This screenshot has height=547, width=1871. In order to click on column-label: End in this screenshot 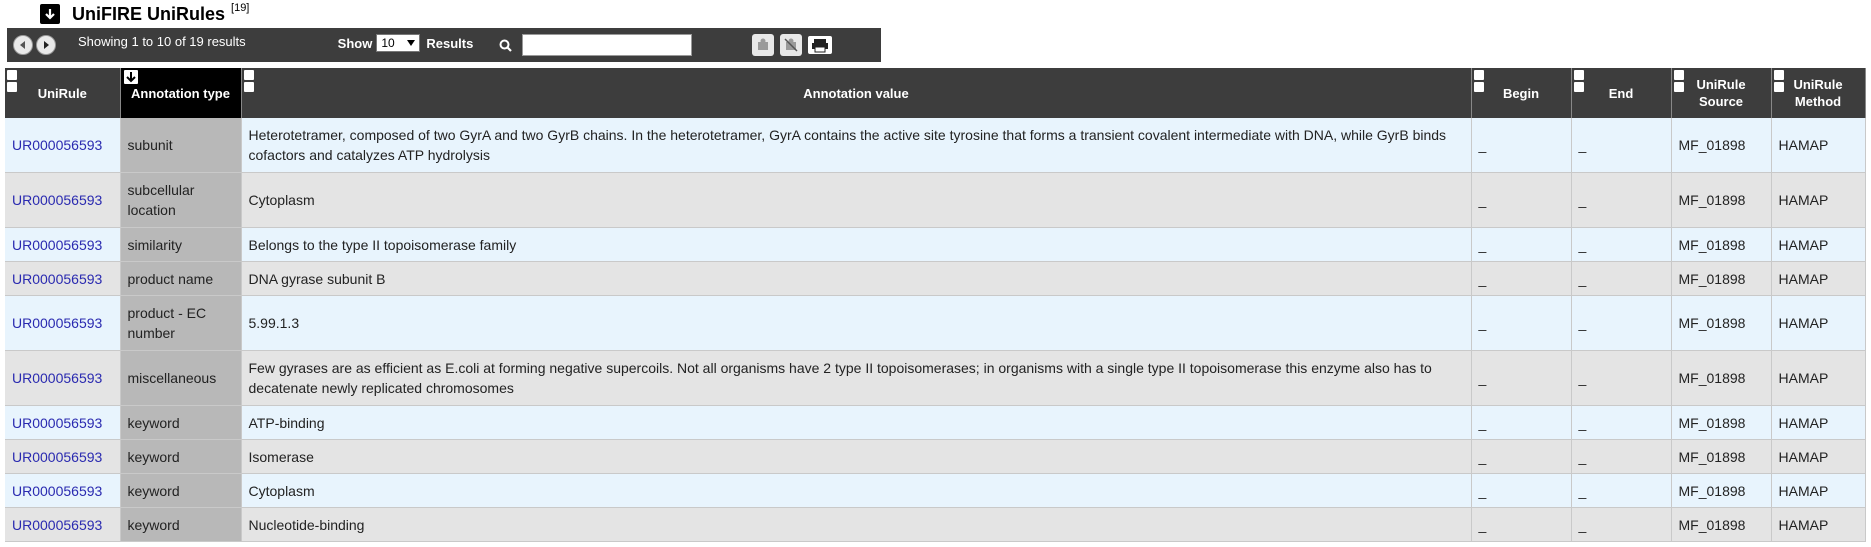, I will do `click(1621, 93)`.